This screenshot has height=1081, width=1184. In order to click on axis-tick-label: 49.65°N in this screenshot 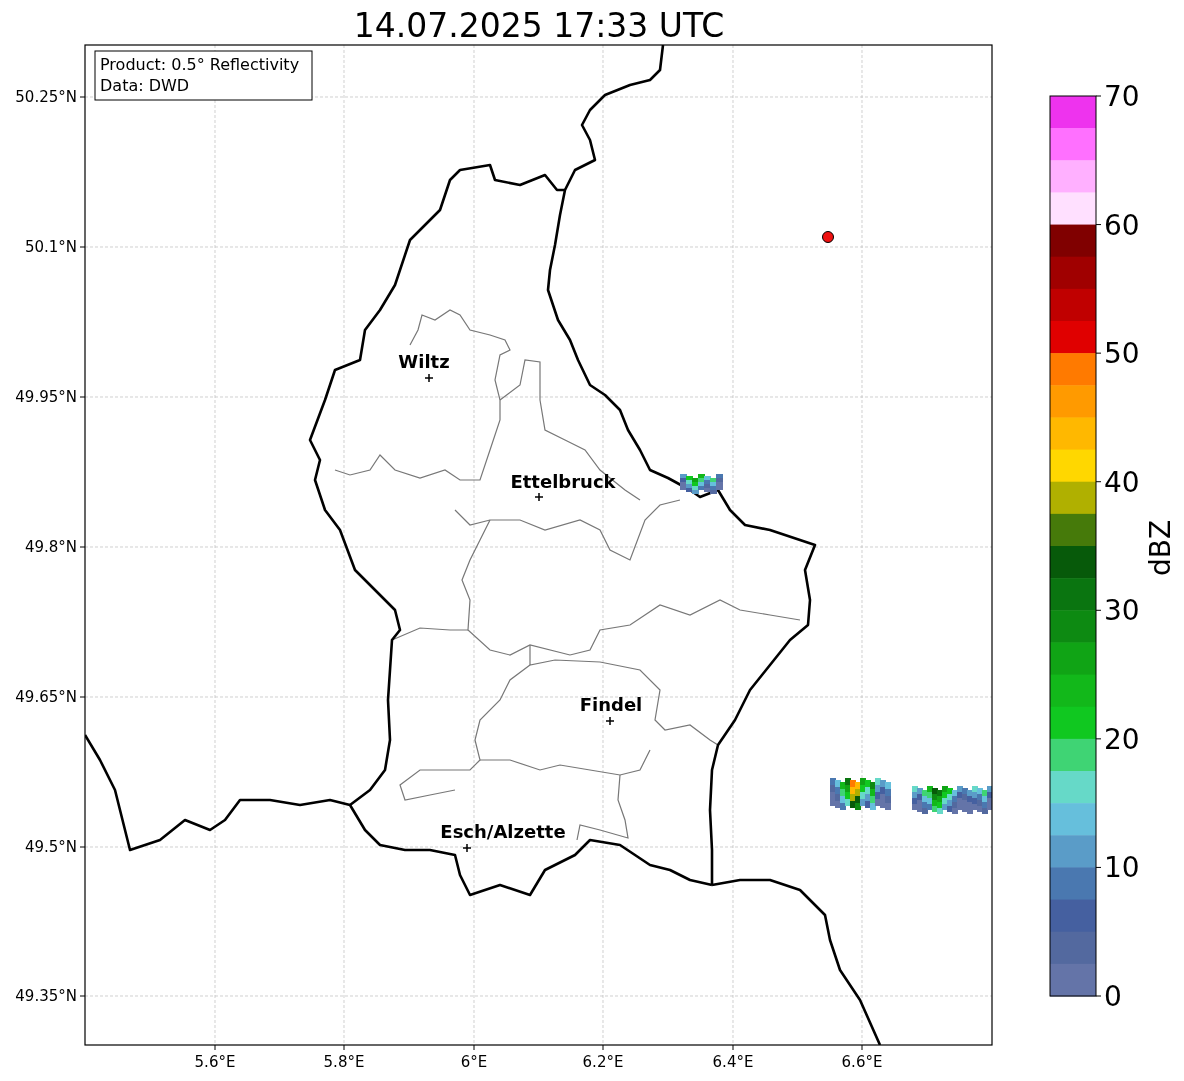, I will do `click(46, 697)`.